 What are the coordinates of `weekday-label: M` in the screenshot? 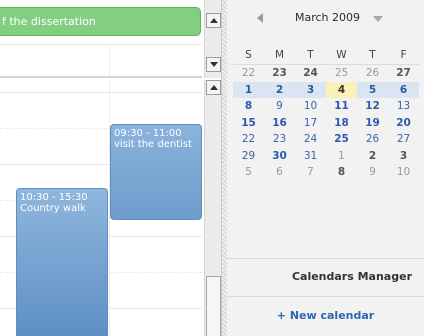 It's located at (279, 55).